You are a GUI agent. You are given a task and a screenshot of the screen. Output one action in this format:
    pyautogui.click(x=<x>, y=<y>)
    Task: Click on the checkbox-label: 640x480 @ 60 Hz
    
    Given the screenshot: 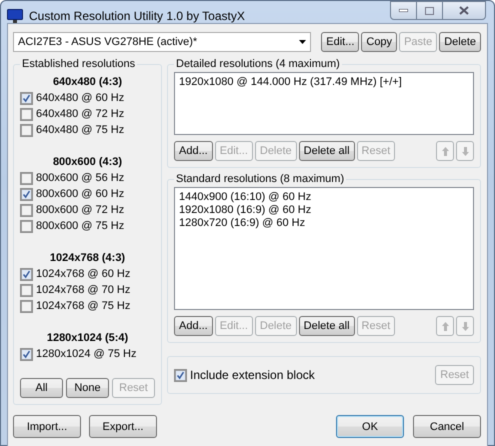 What is the action you would take?
    pyautogui.click(x=80, y=98)
    